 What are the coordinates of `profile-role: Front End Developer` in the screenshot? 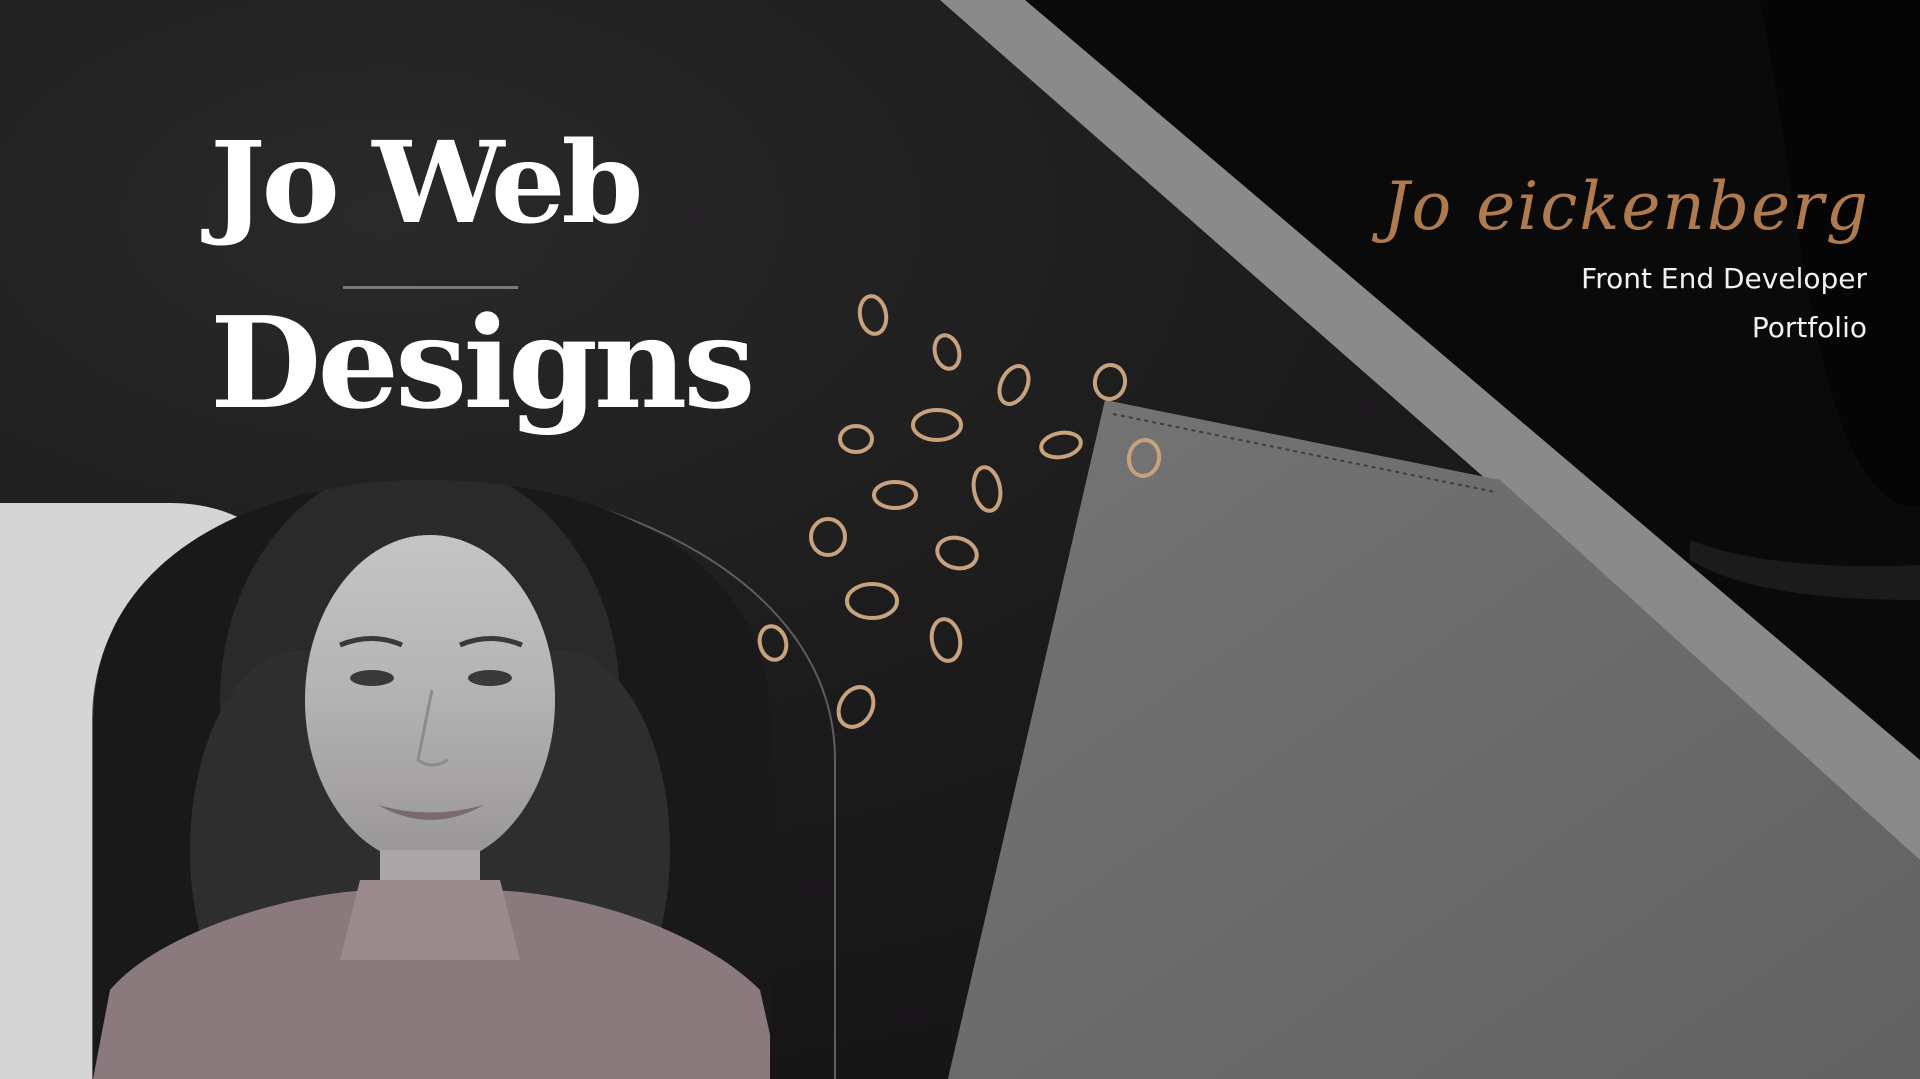 It's located at (1724, 278).